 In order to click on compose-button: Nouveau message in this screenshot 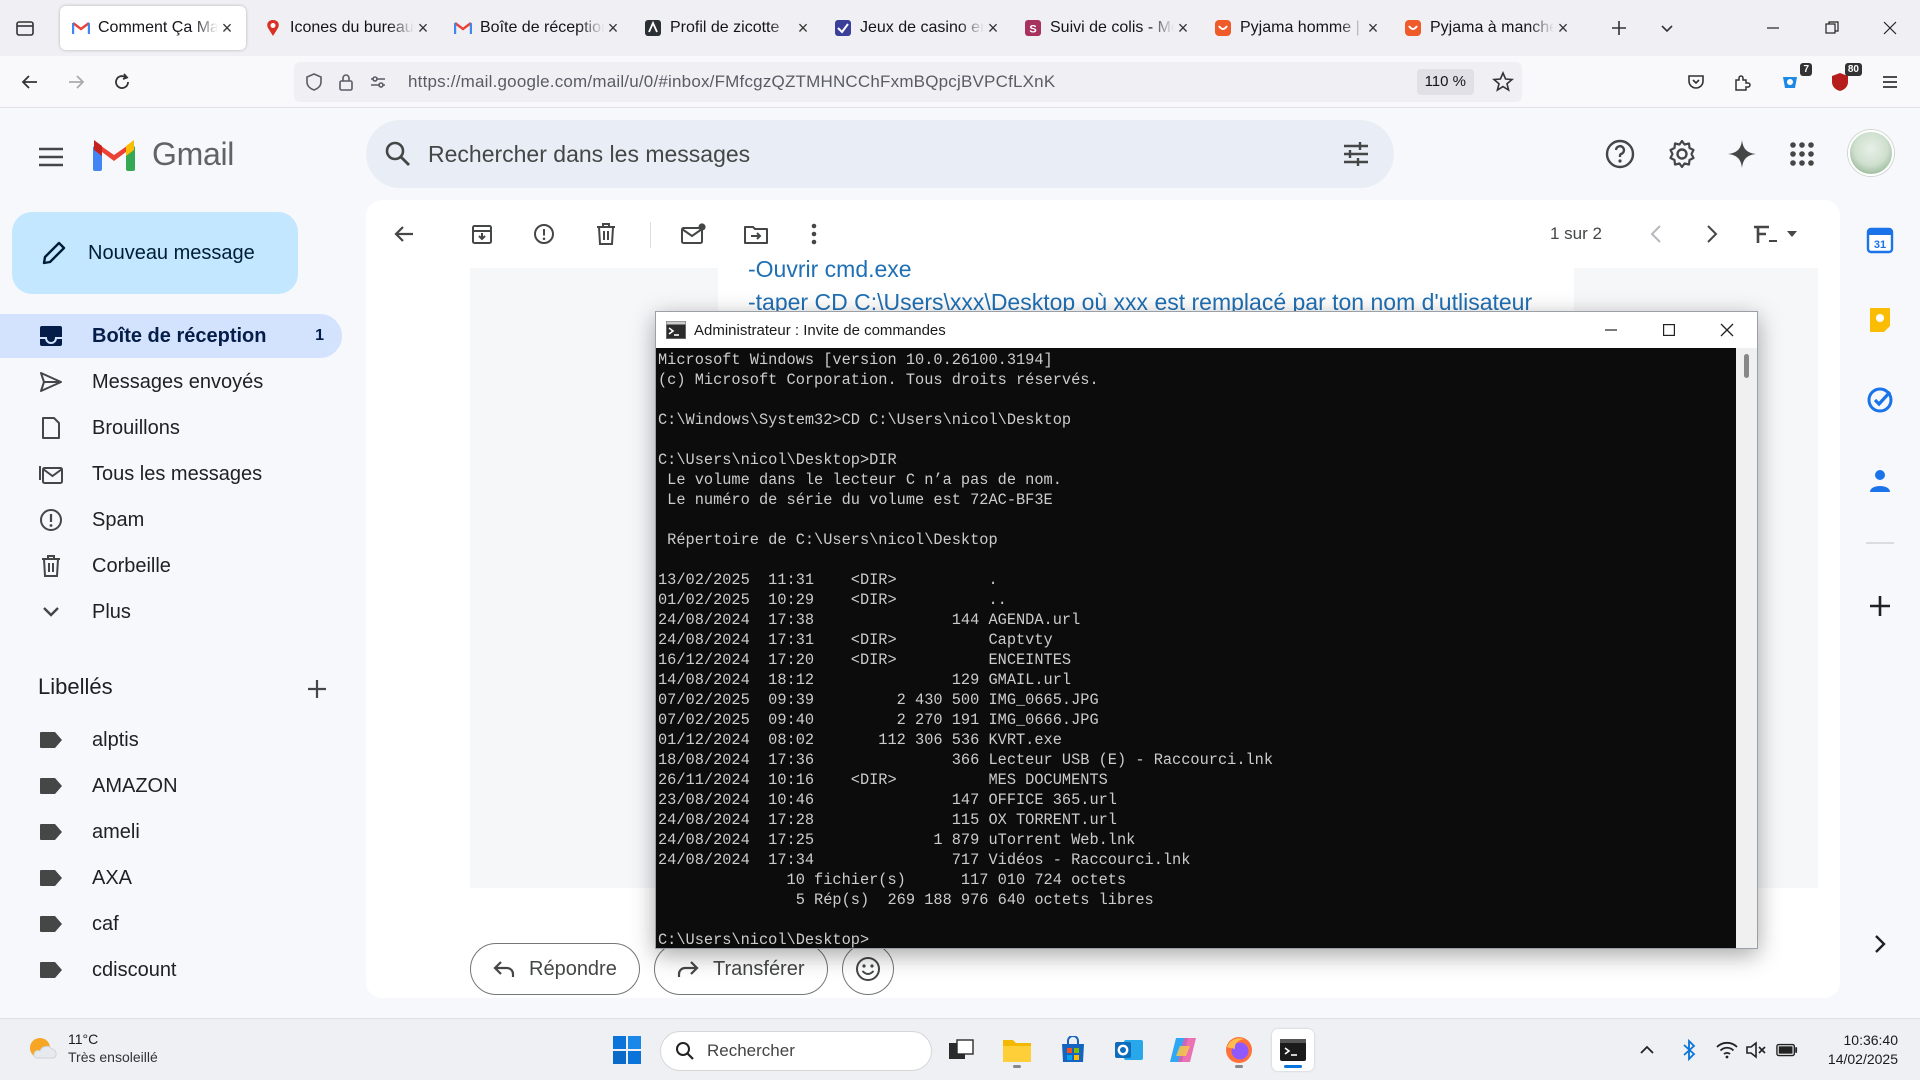, I will do `click(155, 253)`.